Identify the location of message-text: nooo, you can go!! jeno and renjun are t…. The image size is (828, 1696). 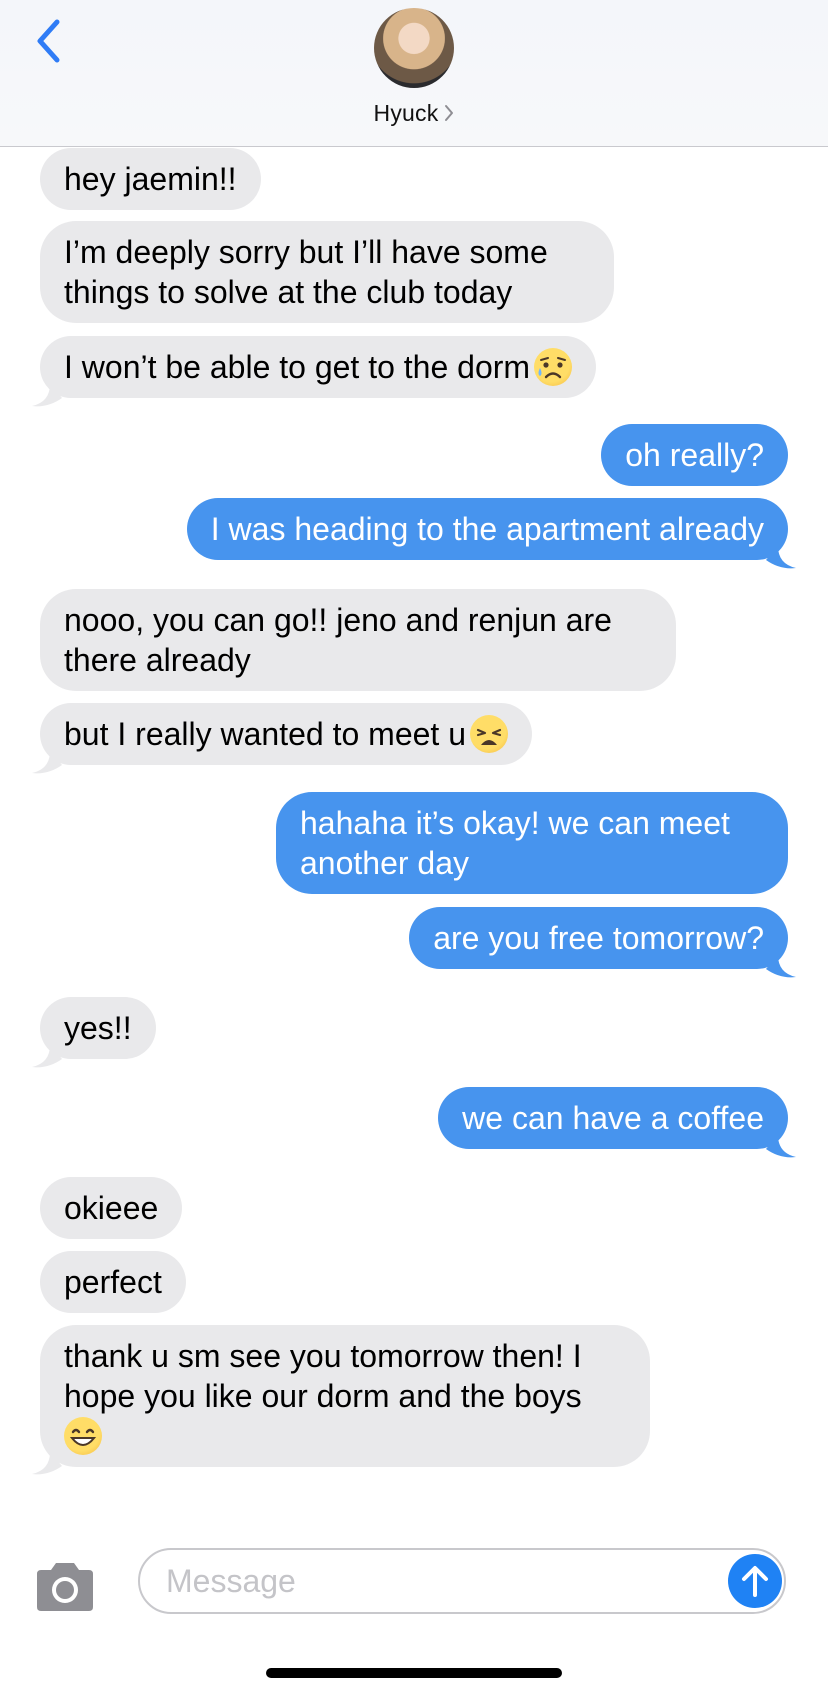
(338, 640).